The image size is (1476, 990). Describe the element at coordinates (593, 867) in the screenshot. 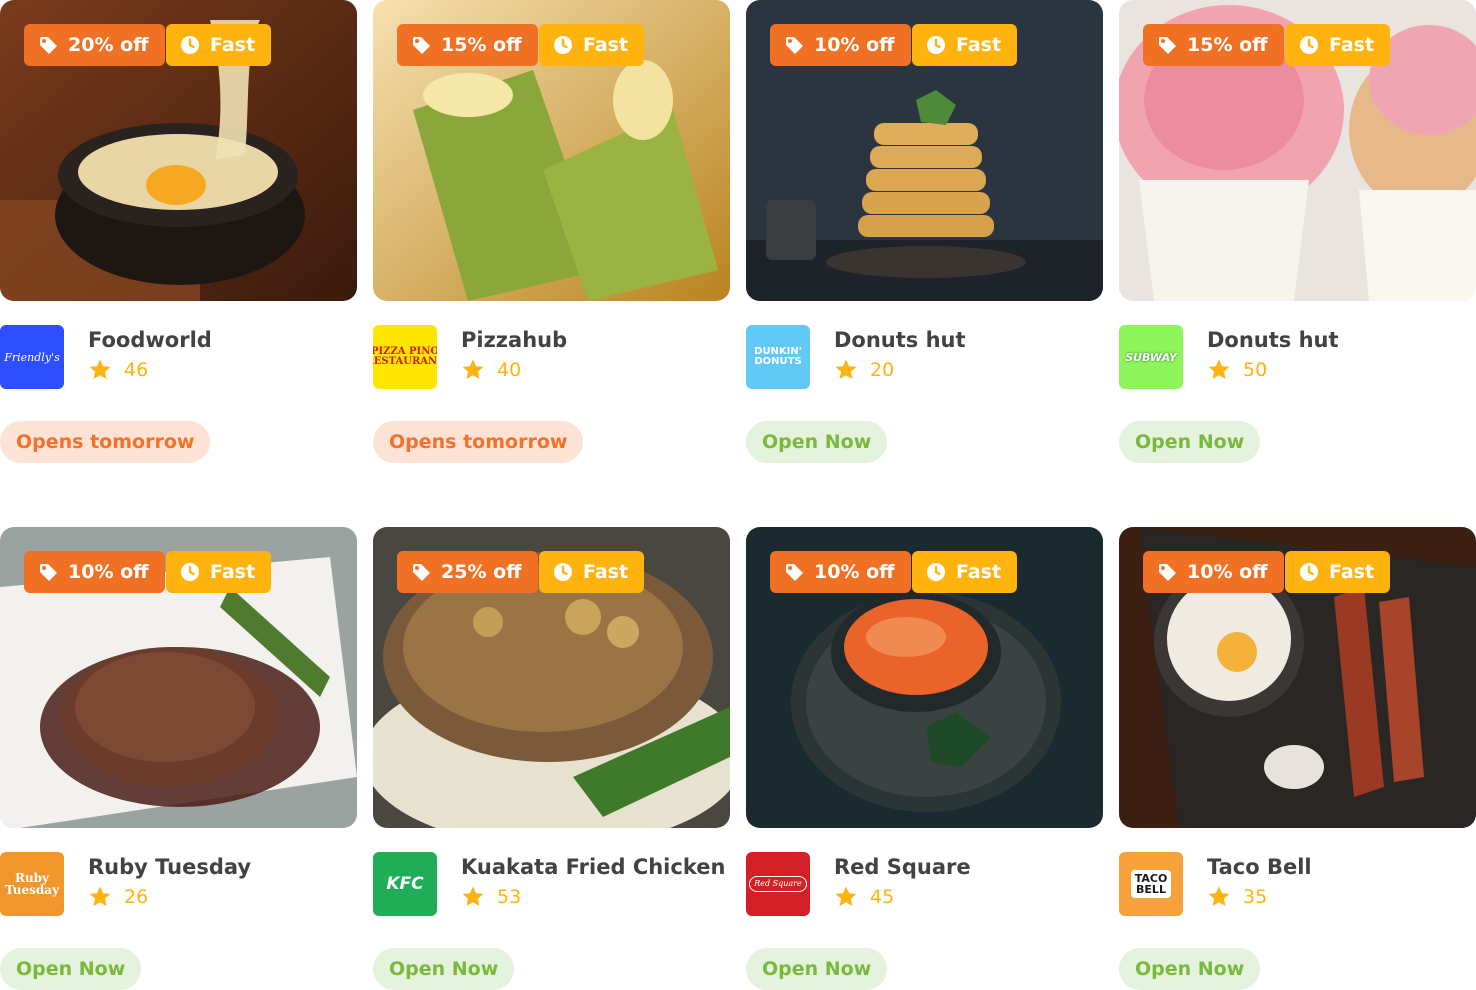

I see `restaurant-name: Kuakata Fried Chicken` at that location.